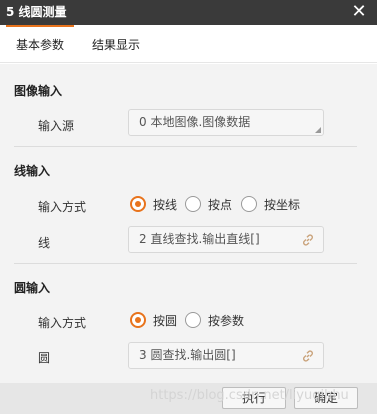 The image size is (377, 414). What do you see at coordinates (62, 323) in the screenshot?
I see `circle-mode-label: 输入方式` at bounding box center [62, 323].